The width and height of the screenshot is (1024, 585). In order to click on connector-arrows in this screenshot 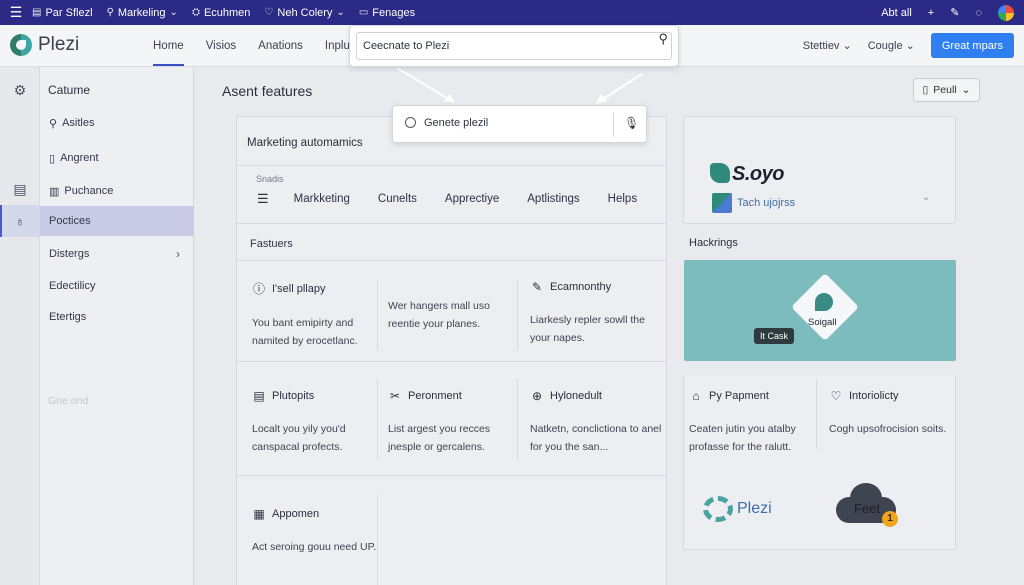, I will do `click(519, 85)`.